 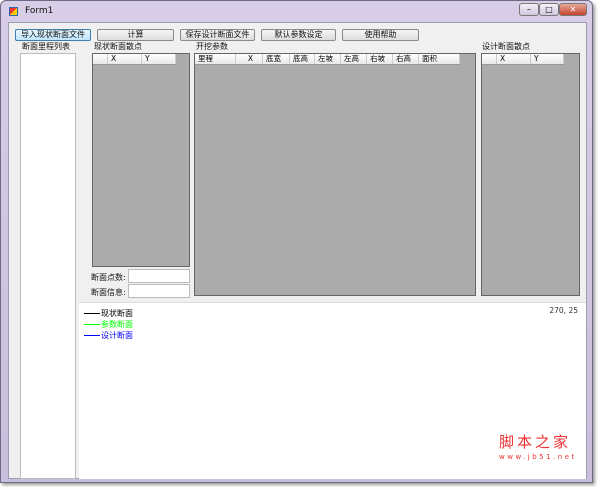 What do you see at coordinates (13, 11) in the screenshot?
I see `app-icon` at bounding box center [13, 11].